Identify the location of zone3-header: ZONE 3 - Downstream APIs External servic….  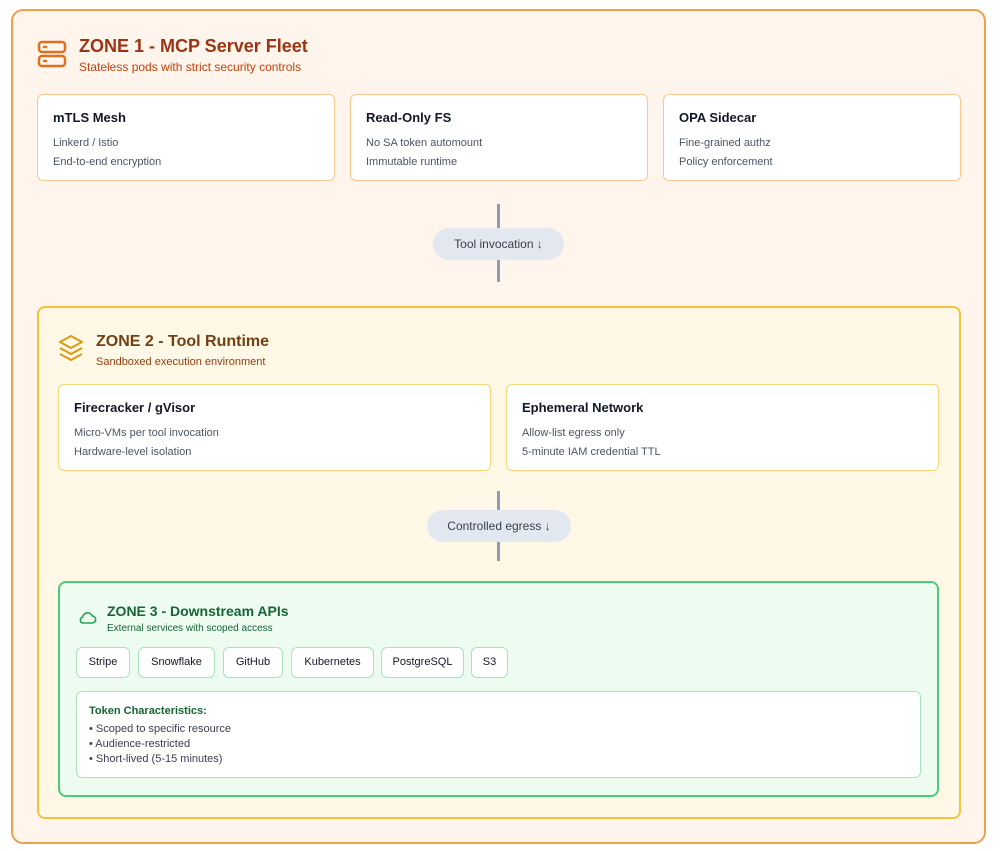
(183, 618).